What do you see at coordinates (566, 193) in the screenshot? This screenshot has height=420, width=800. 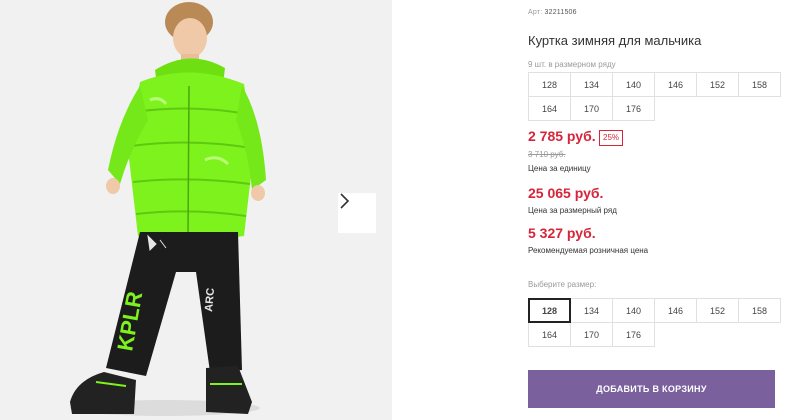 I see `pack-price: 25 065 руб.` at bounding box center [566, 193].